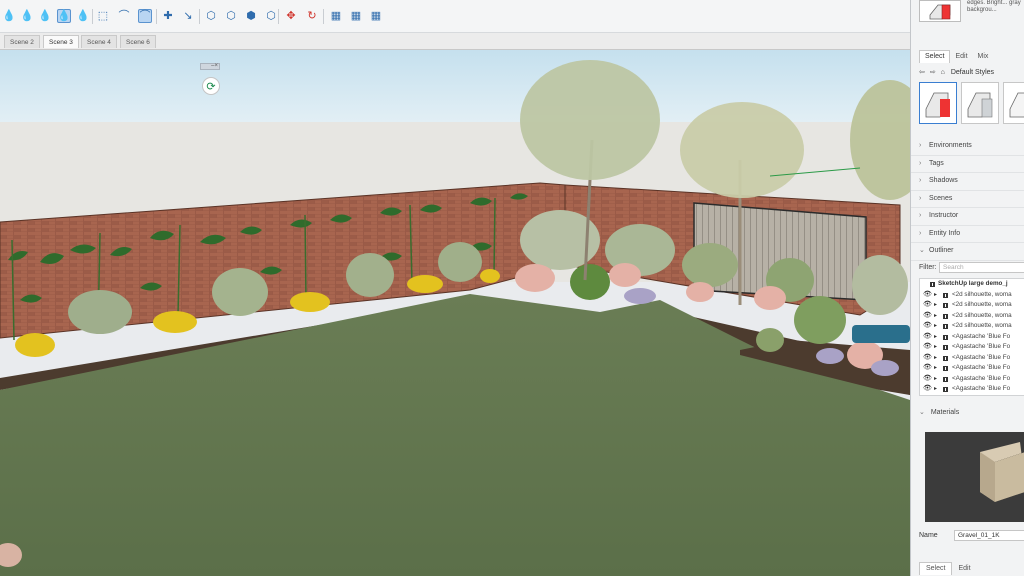 Image resolution: width=1024 pixels, height=576 pixels. What do you see at coordinates (145, 16) in the screenshot?
I see `magnet-active-icon: ⌒` at bounding box center [145, 16].